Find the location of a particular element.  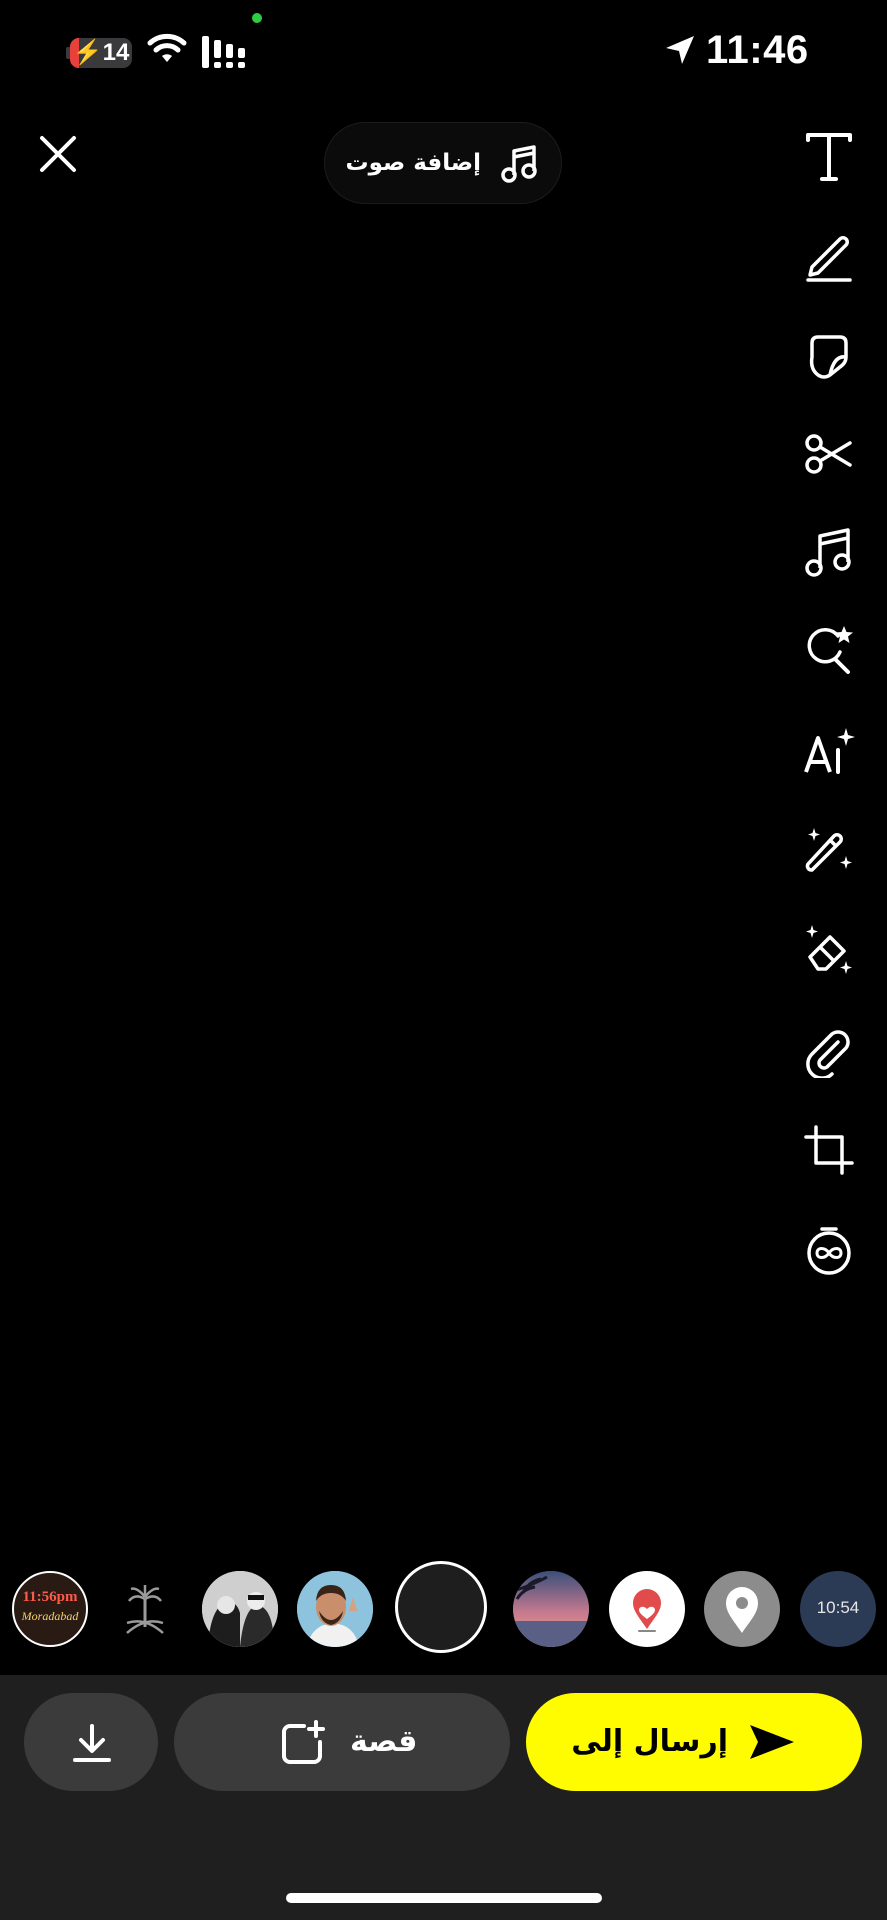

wifi-icon is located at coordinates (167, 47).